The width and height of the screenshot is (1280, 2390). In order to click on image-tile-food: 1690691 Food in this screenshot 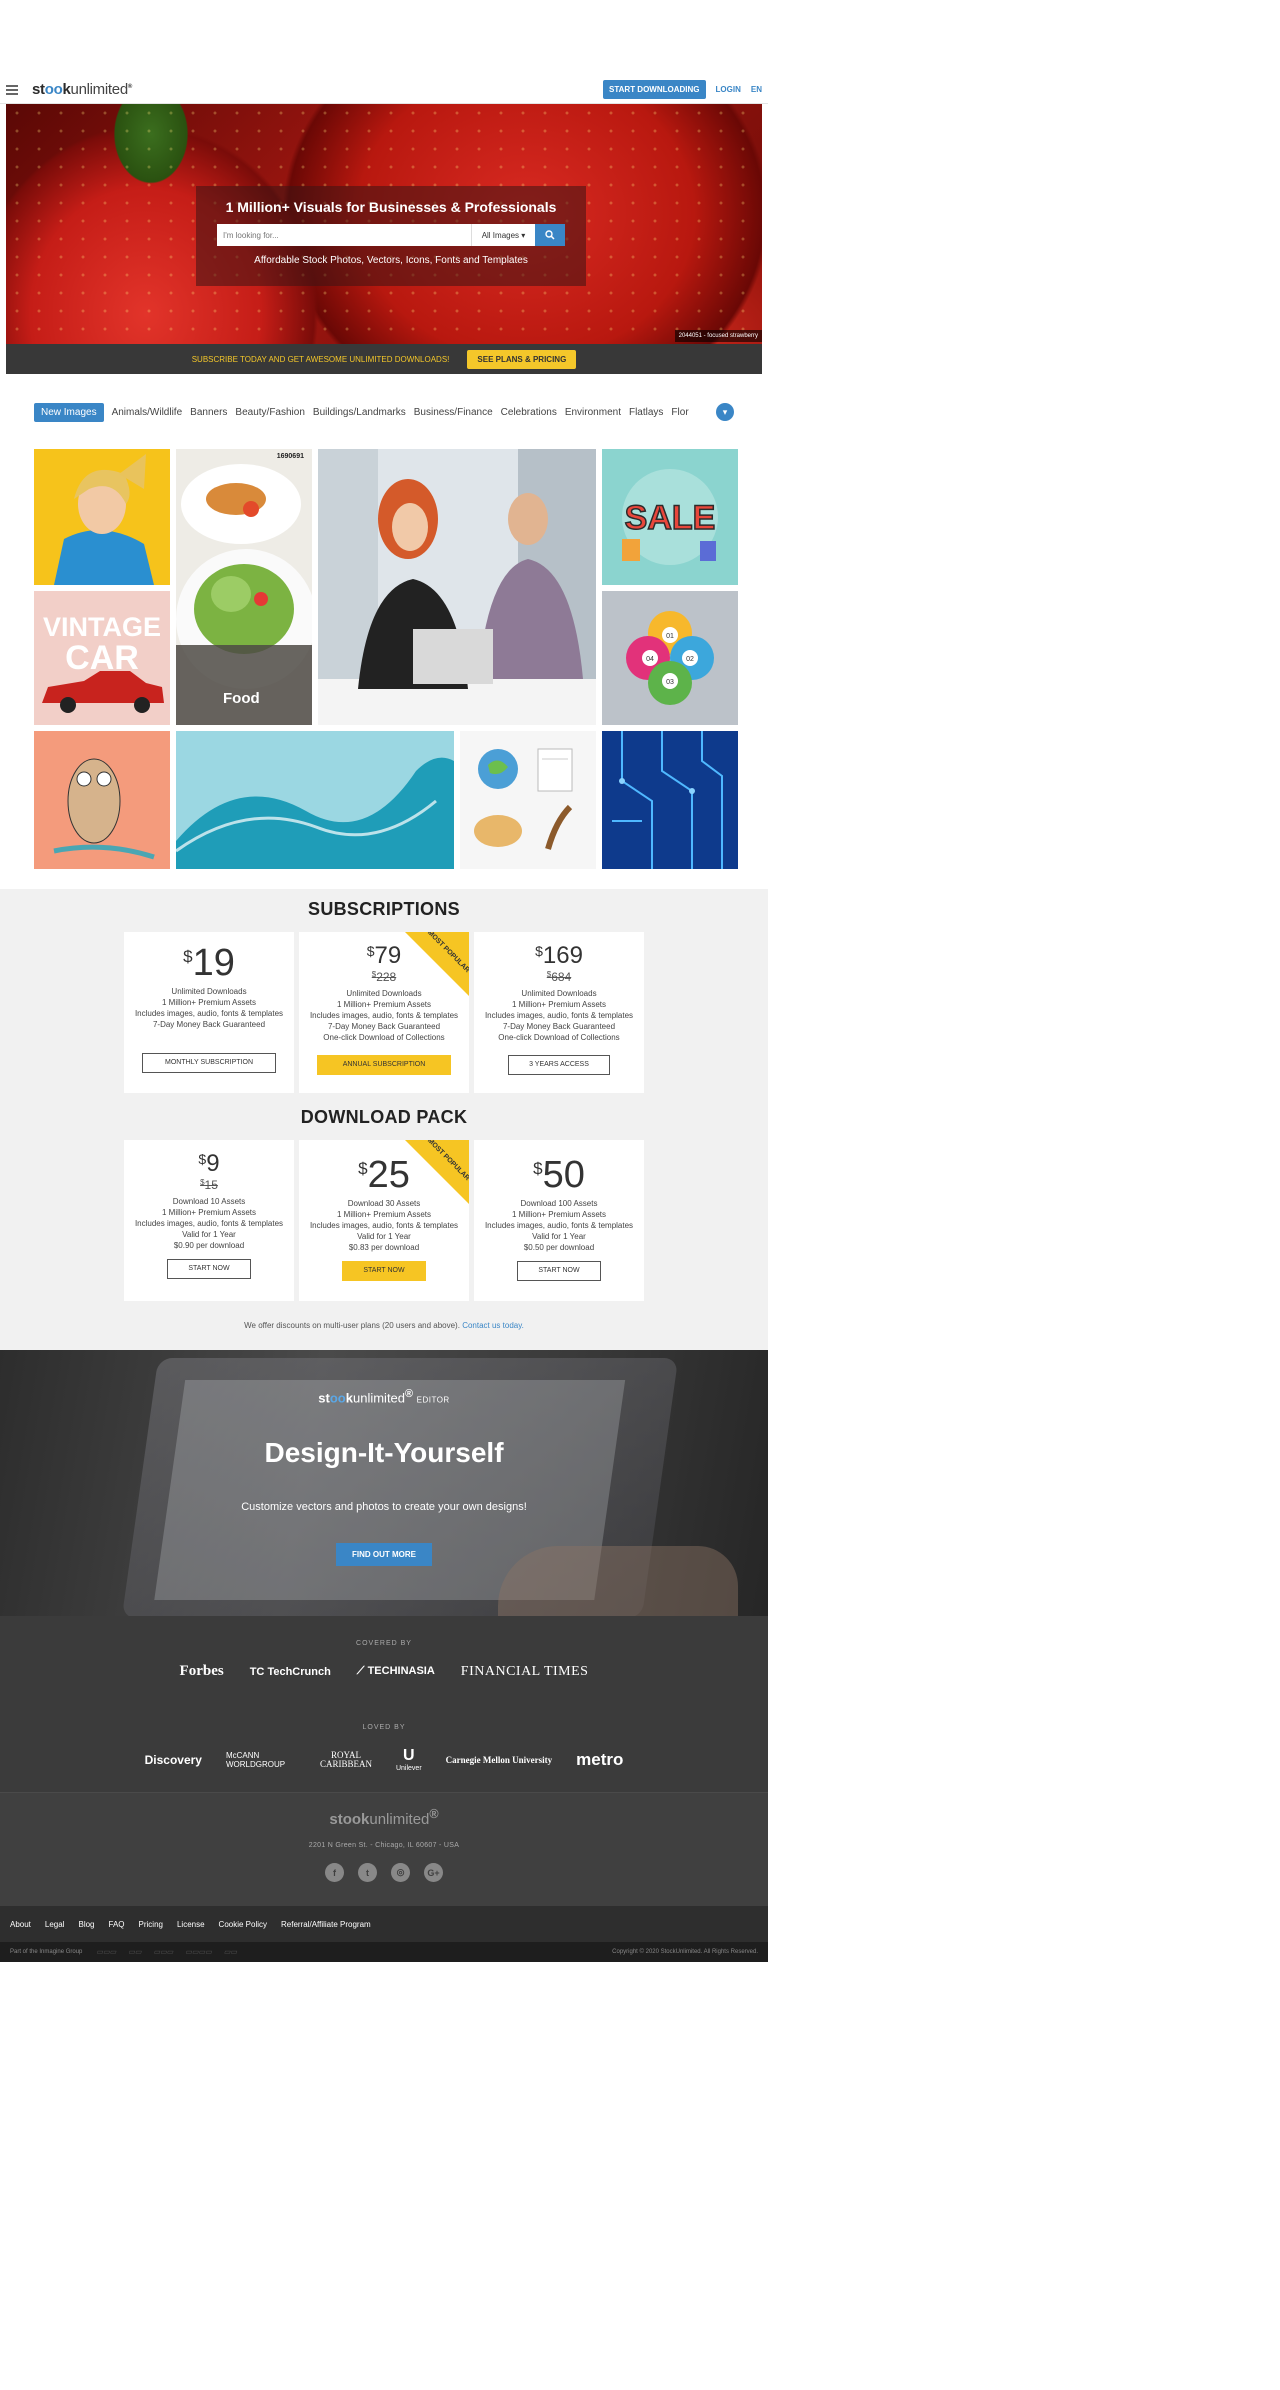, I will do `click(244, 587)`.